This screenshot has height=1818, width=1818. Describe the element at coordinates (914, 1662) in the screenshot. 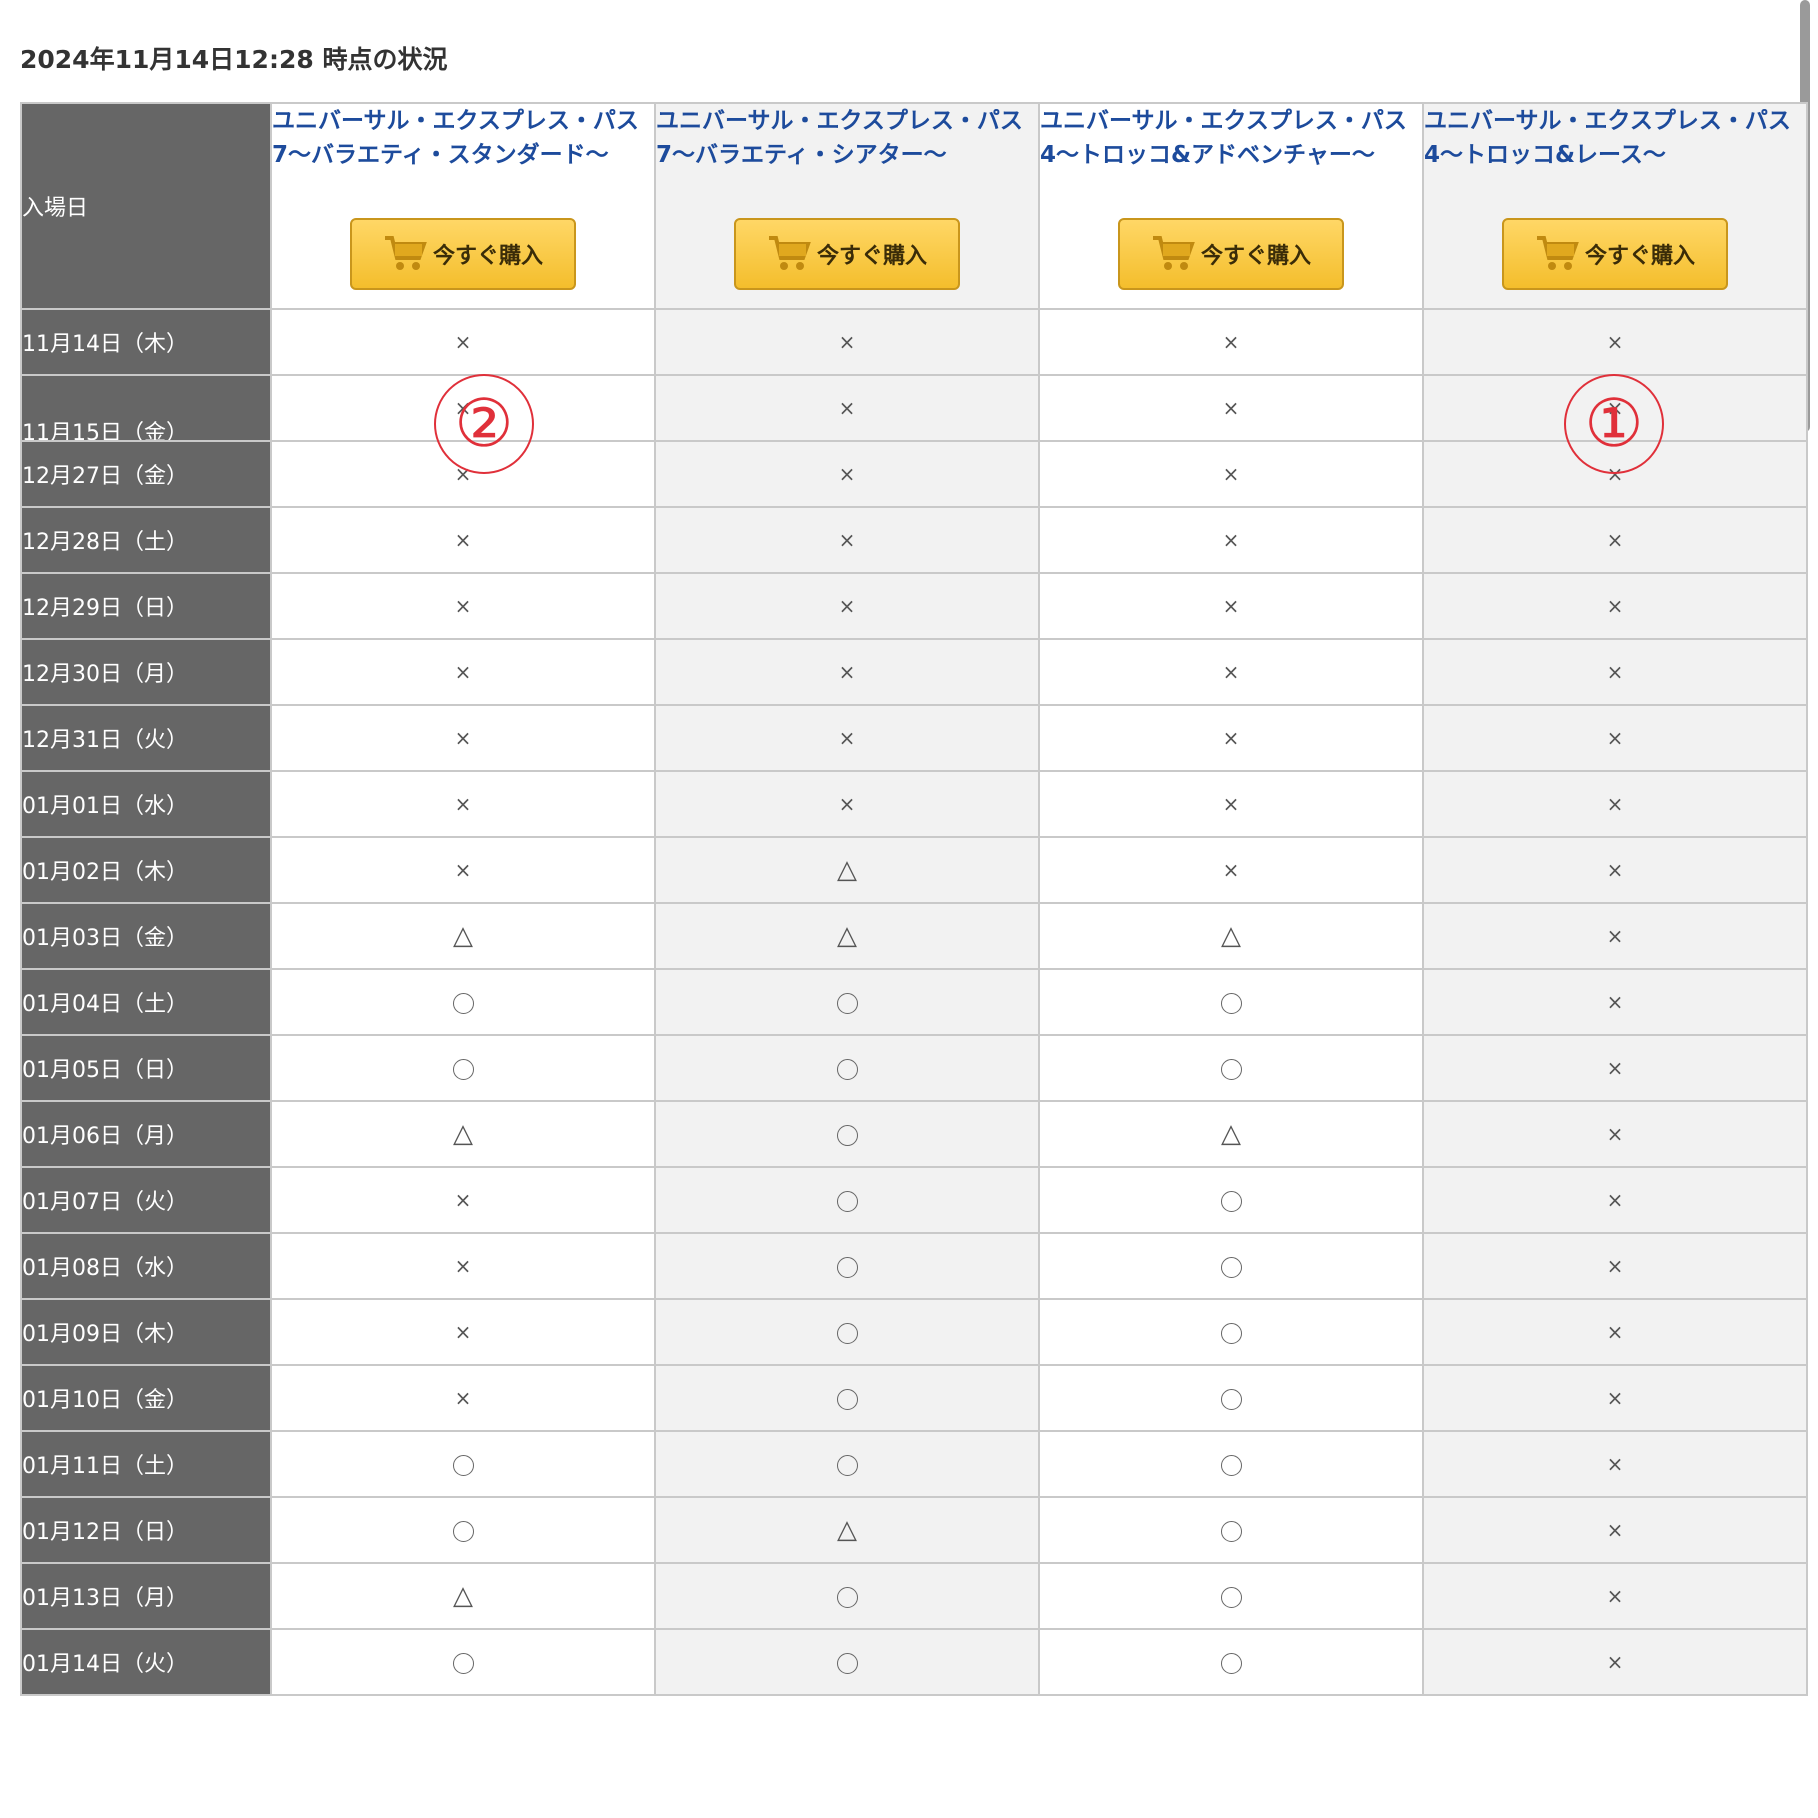

I see `table-row: 01月14日（火） ×` at that location.